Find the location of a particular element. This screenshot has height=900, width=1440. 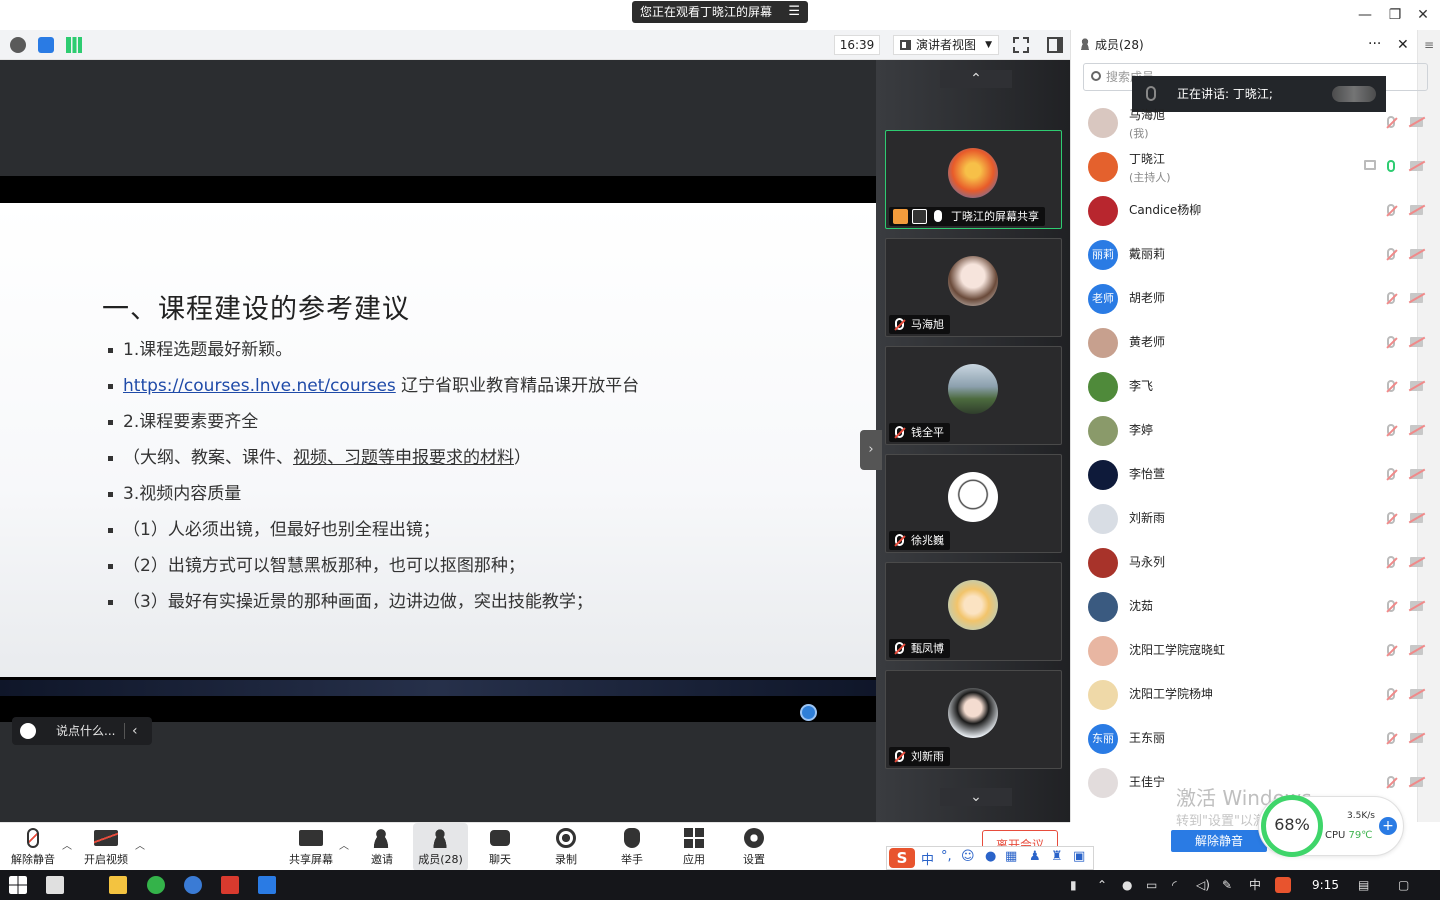

minimize-button: — is located at coordinates (1365, 15).